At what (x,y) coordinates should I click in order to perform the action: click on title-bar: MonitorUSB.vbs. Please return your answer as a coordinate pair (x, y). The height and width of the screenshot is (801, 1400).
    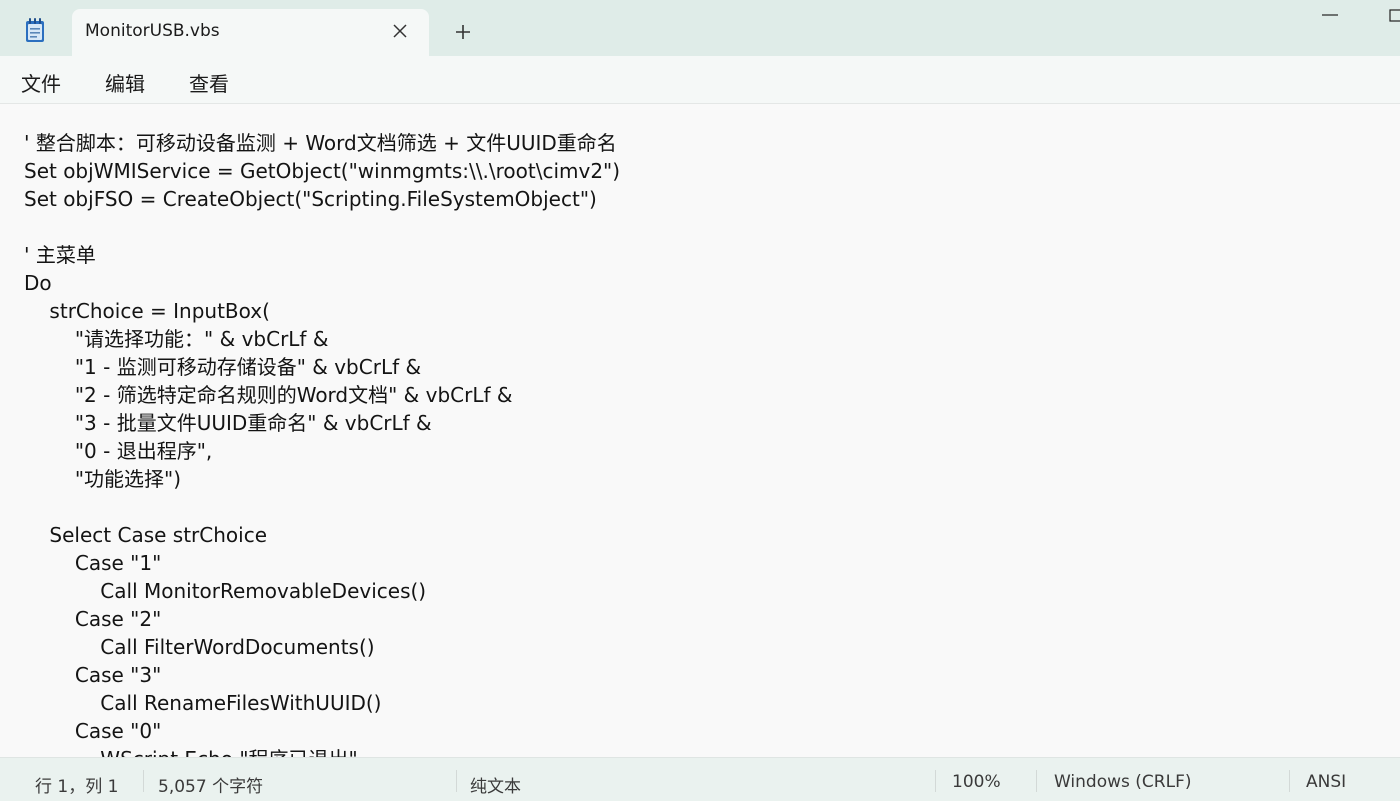
    Looking at the image, I should click on (700, 28).